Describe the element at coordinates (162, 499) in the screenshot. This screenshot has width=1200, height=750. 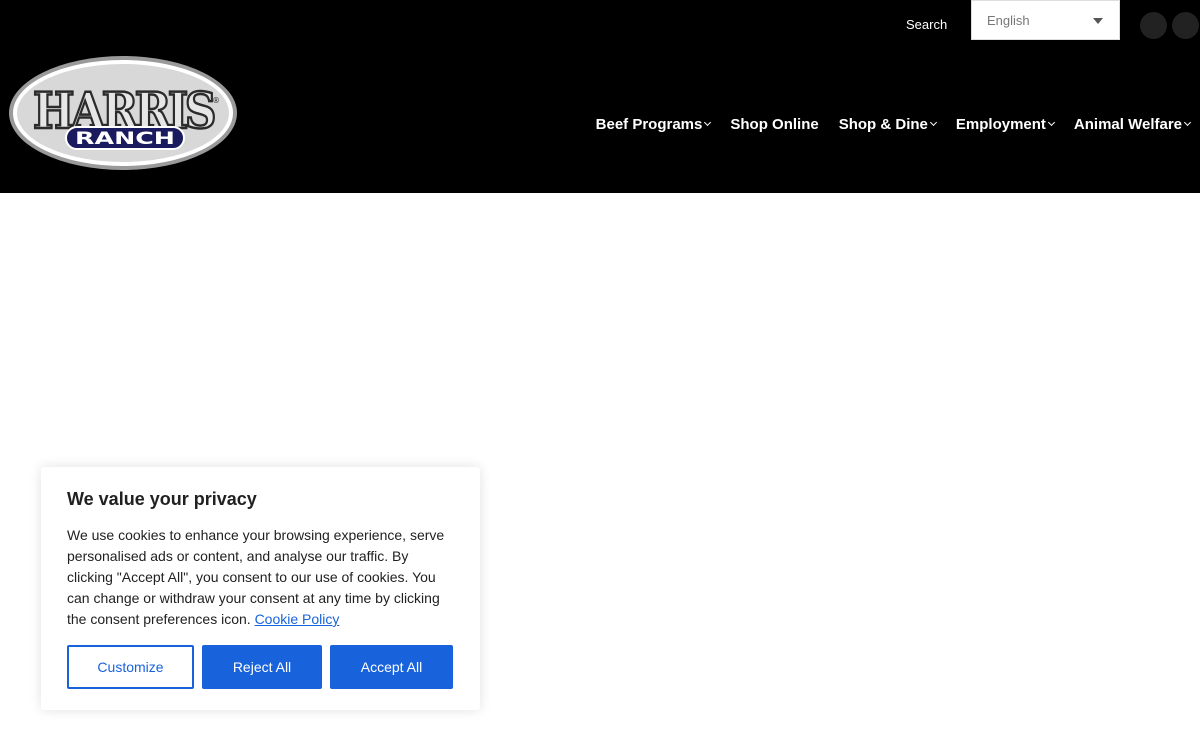
I see `cookie-title: We value your privacy` at that location.